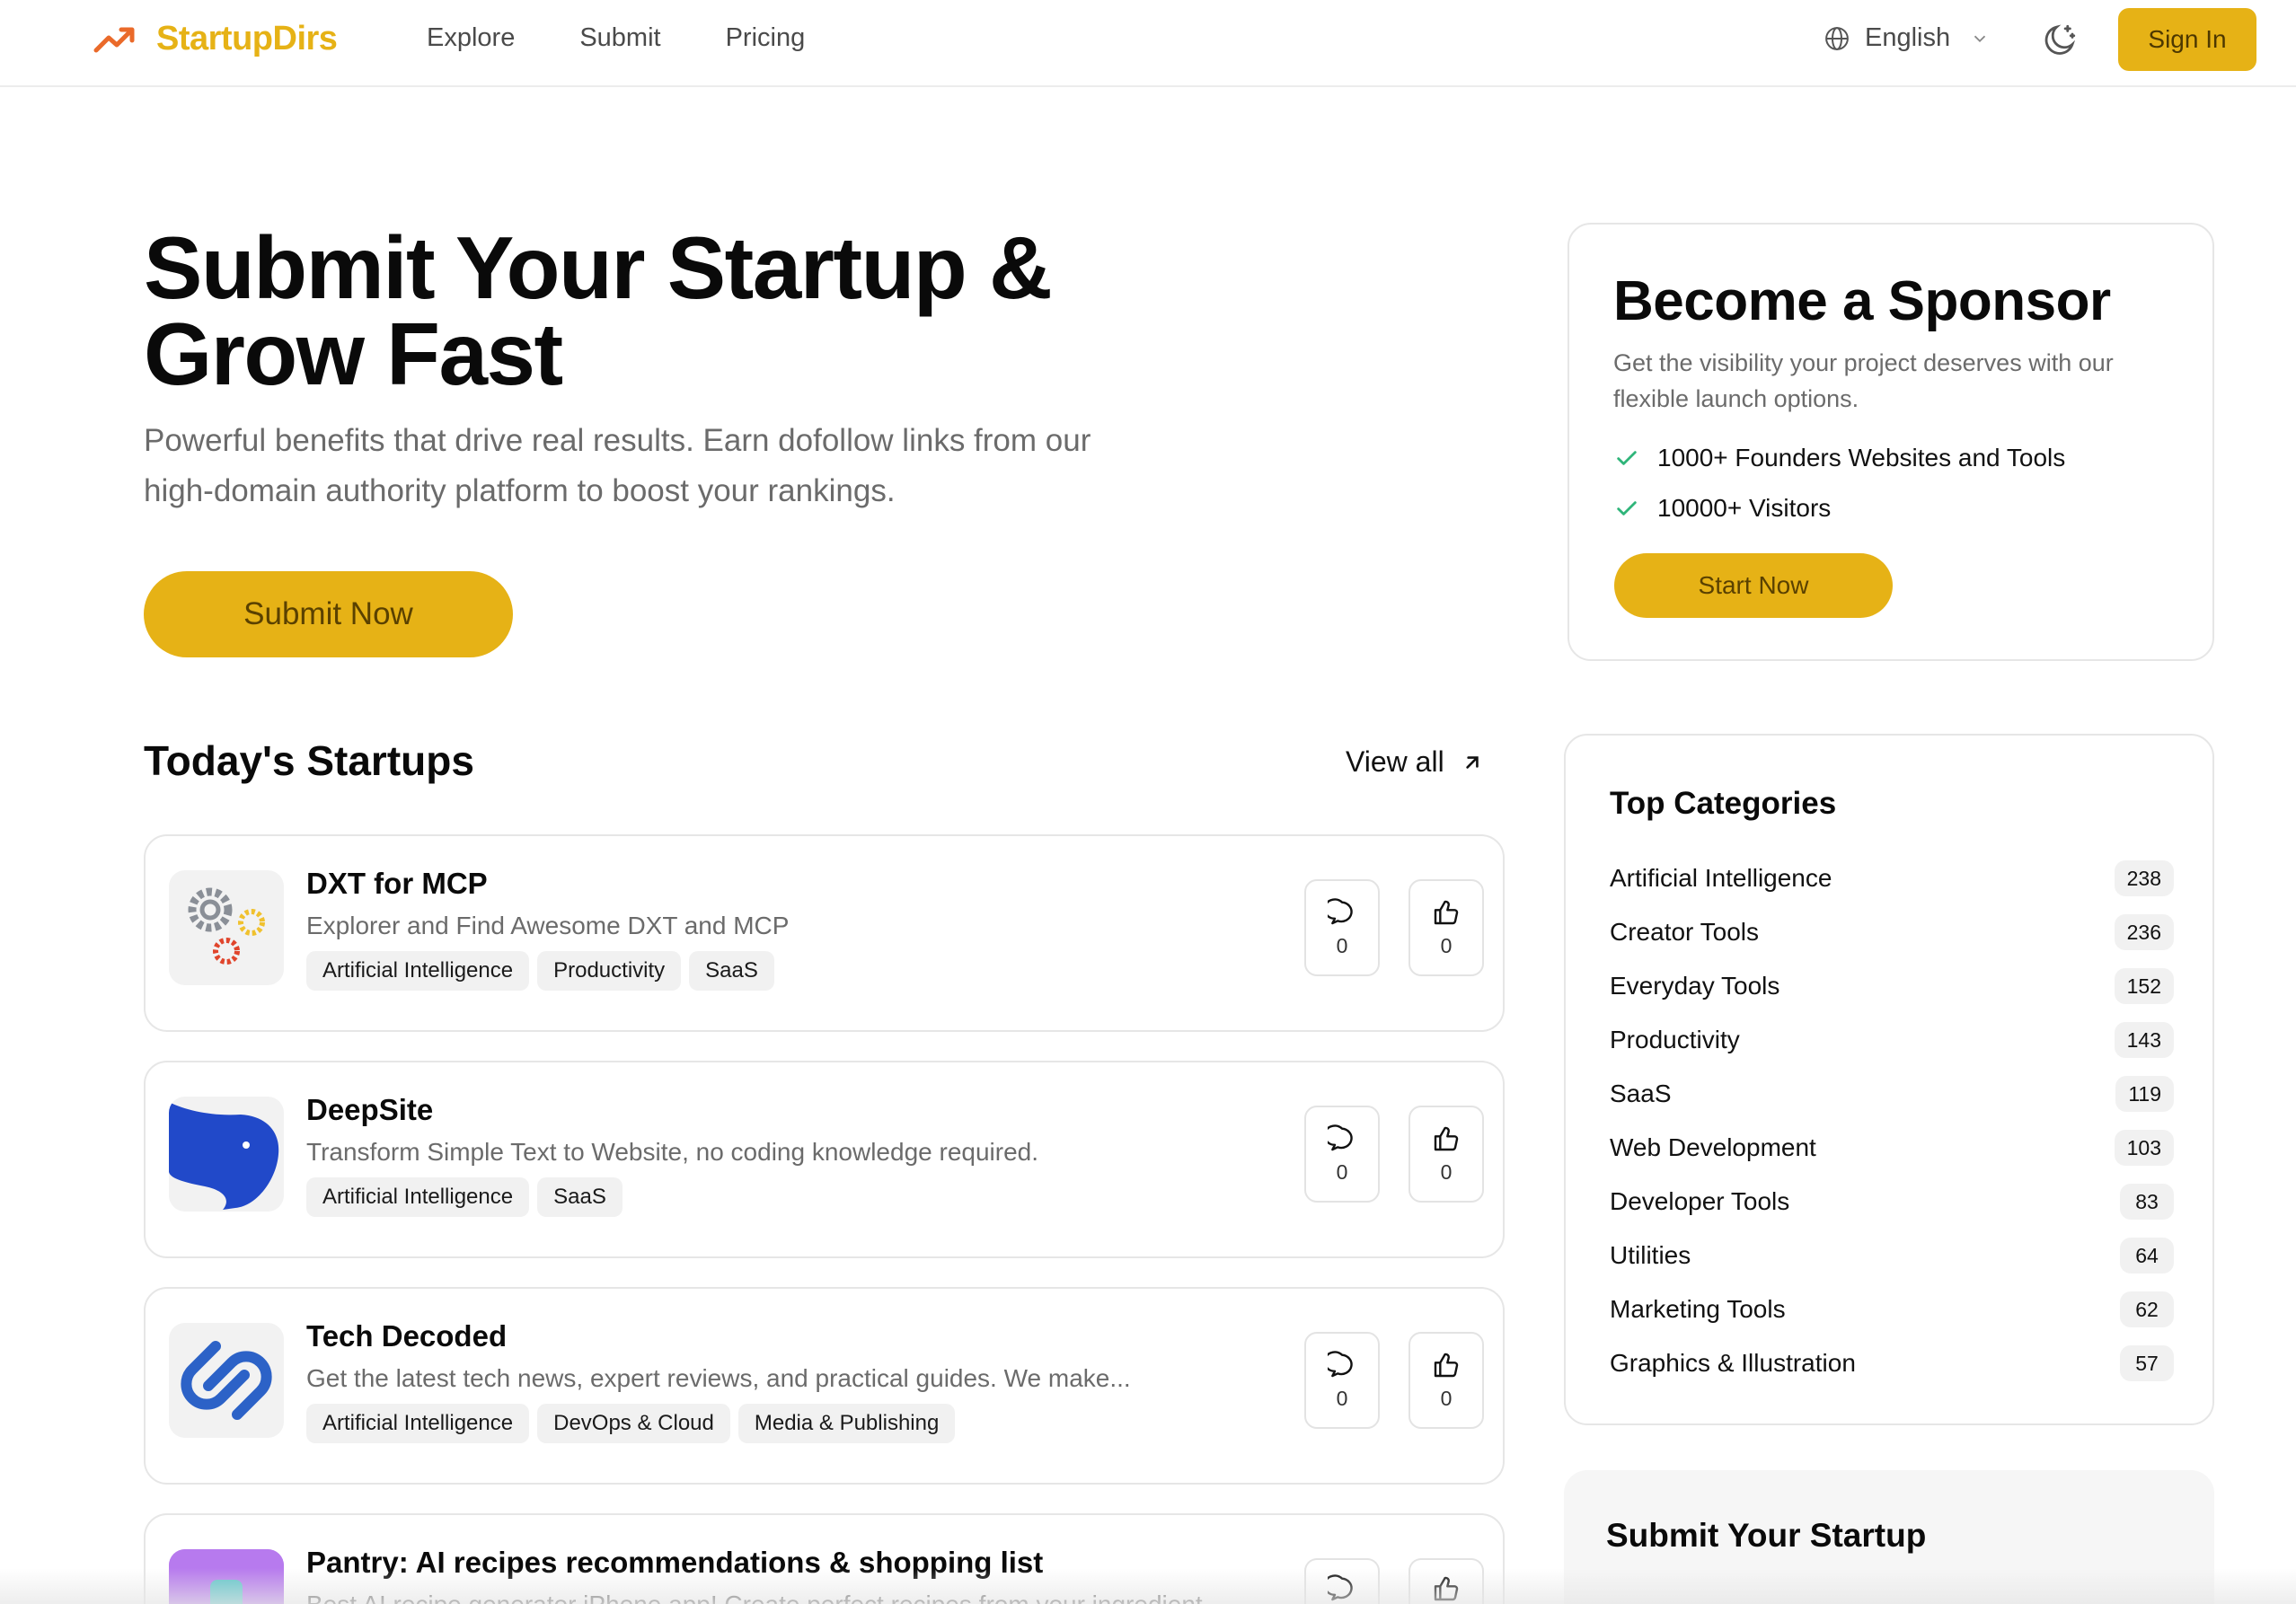 This screenshot has height=1604, width=2296. Describe the element at coordinates (1862, 458) in the screenshot. I see `sponsor-point-label: 1000+ Founders Websites and Tools` at that location.